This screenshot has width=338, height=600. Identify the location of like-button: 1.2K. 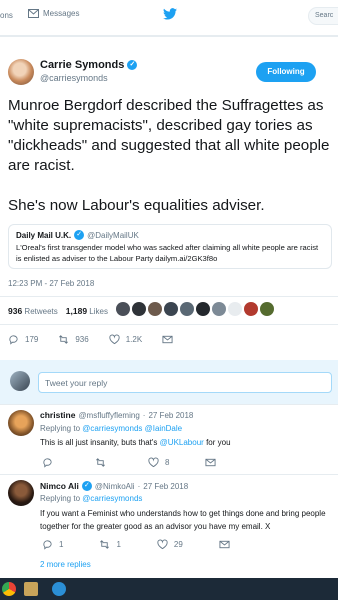
(125, 339).